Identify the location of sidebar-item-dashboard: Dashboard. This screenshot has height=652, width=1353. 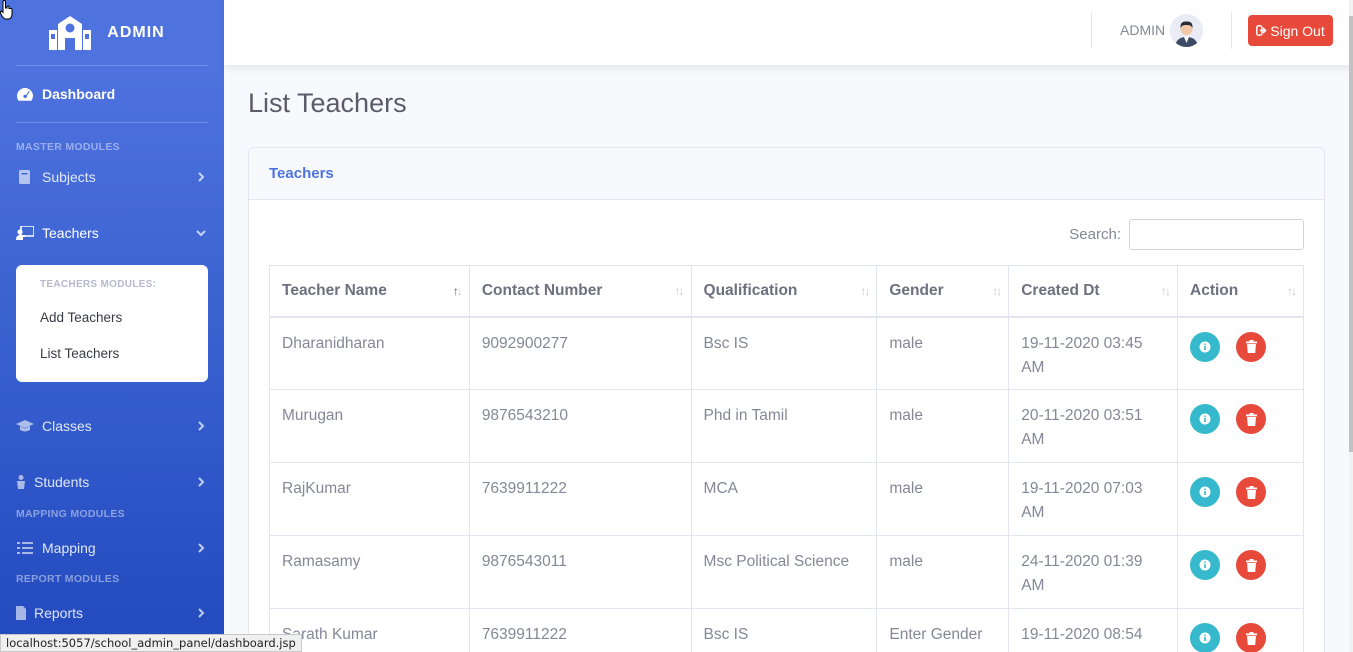
(112, 94).